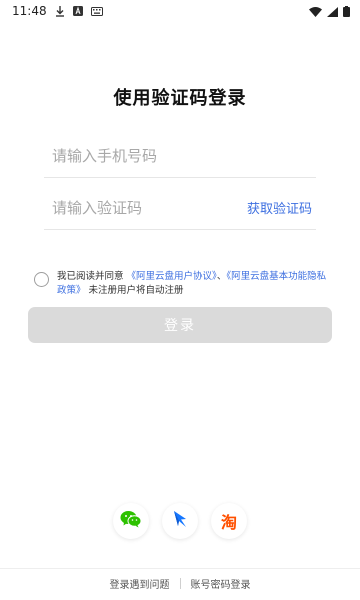 Image resolution: width=360 pixels, height=600 pixels. Describe the element at coordinates (140, 583) in the screenshot. I see `login-problem-link: 登录遇到问题` at that location.